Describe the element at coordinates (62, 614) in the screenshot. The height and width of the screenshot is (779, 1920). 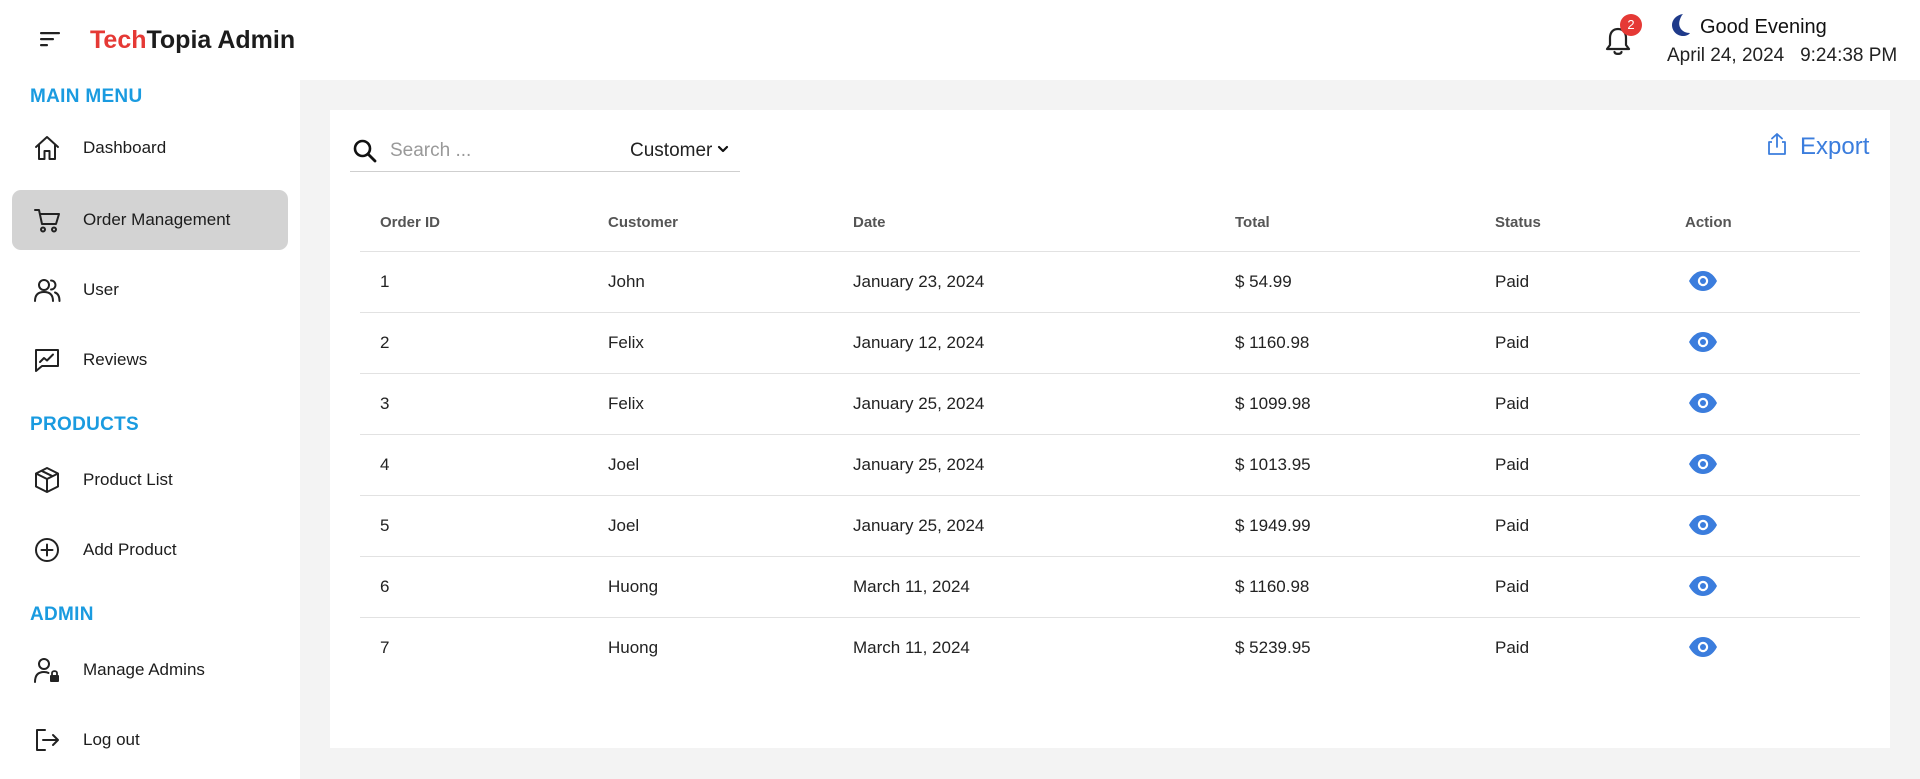
I see `section-title-admin: ADMIN` at that location.